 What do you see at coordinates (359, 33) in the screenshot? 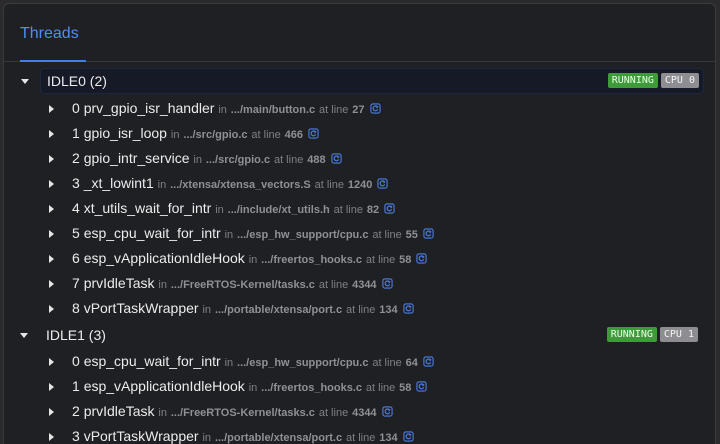
I see `panel-header: Threads` at bounding box center [359, 33].